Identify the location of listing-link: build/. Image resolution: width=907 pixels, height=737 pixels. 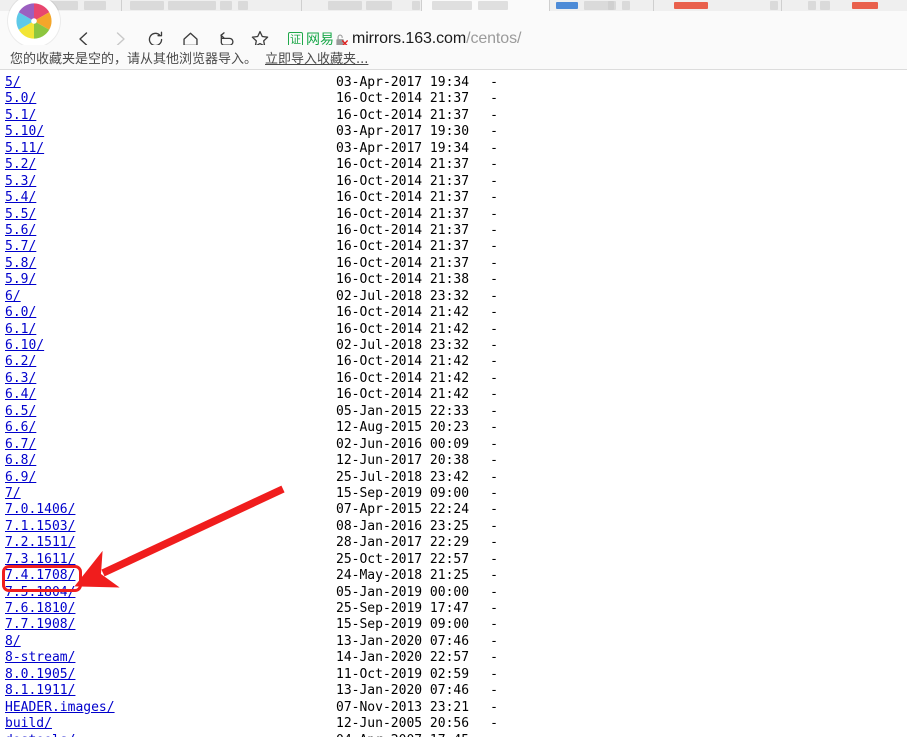
(28, 724).